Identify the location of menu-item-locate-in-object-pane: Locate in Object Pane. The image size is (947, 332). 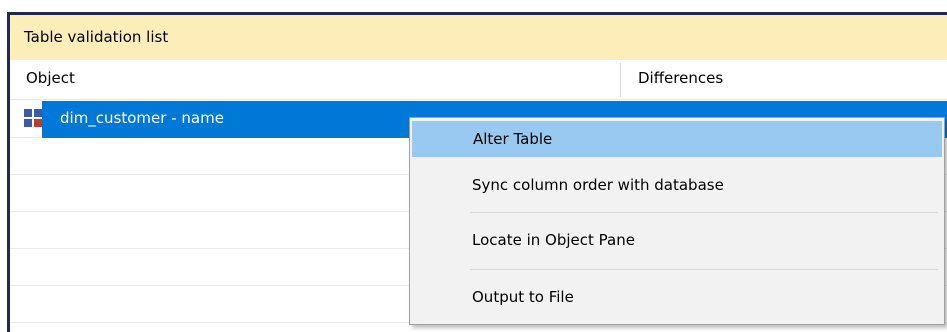
(677, 241).